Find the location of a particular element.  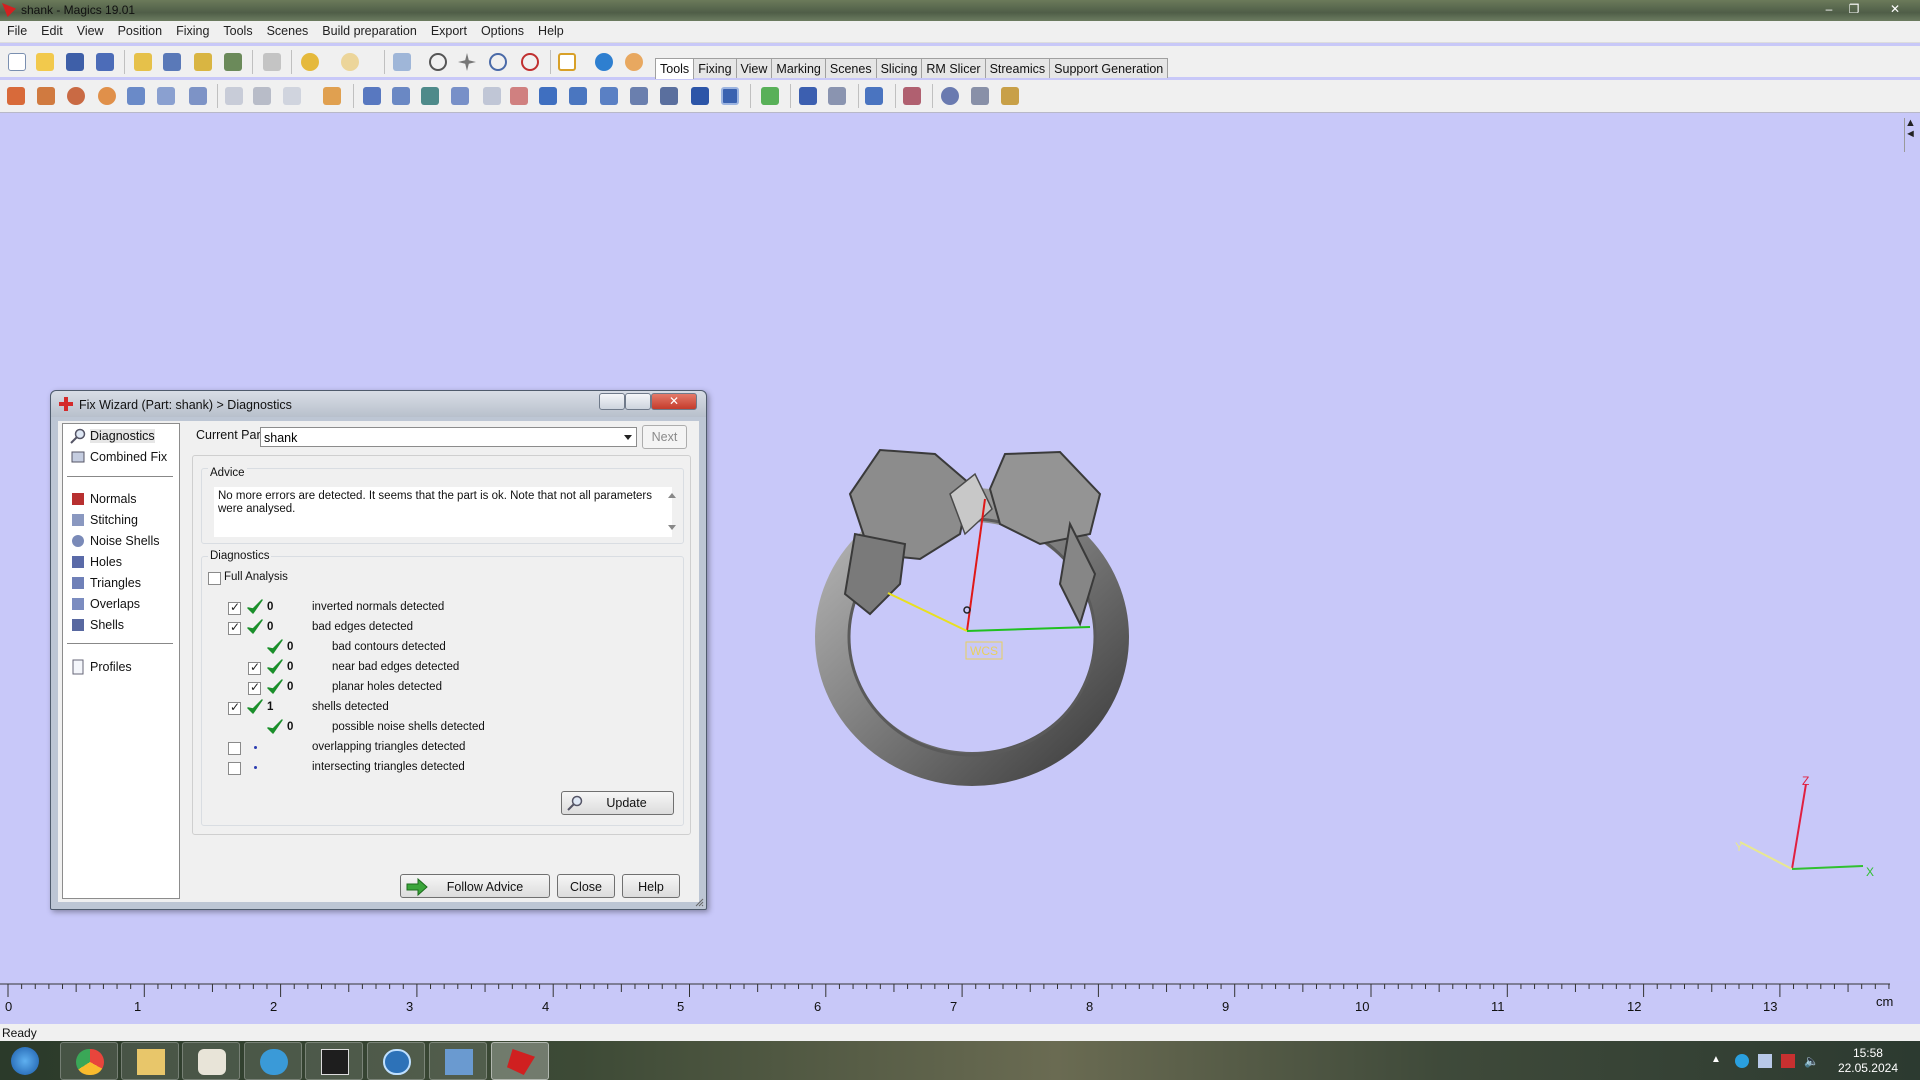

perforate-icon is located at coordinates (492, 96).